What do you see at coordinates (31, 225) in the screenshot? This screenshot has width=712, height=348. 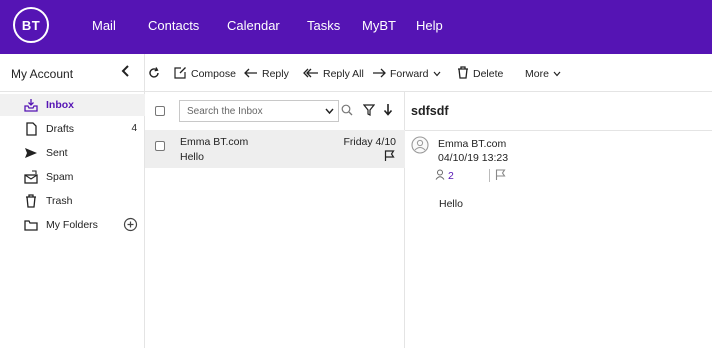 I see `folder-icon` at bounding box center [31, 225].